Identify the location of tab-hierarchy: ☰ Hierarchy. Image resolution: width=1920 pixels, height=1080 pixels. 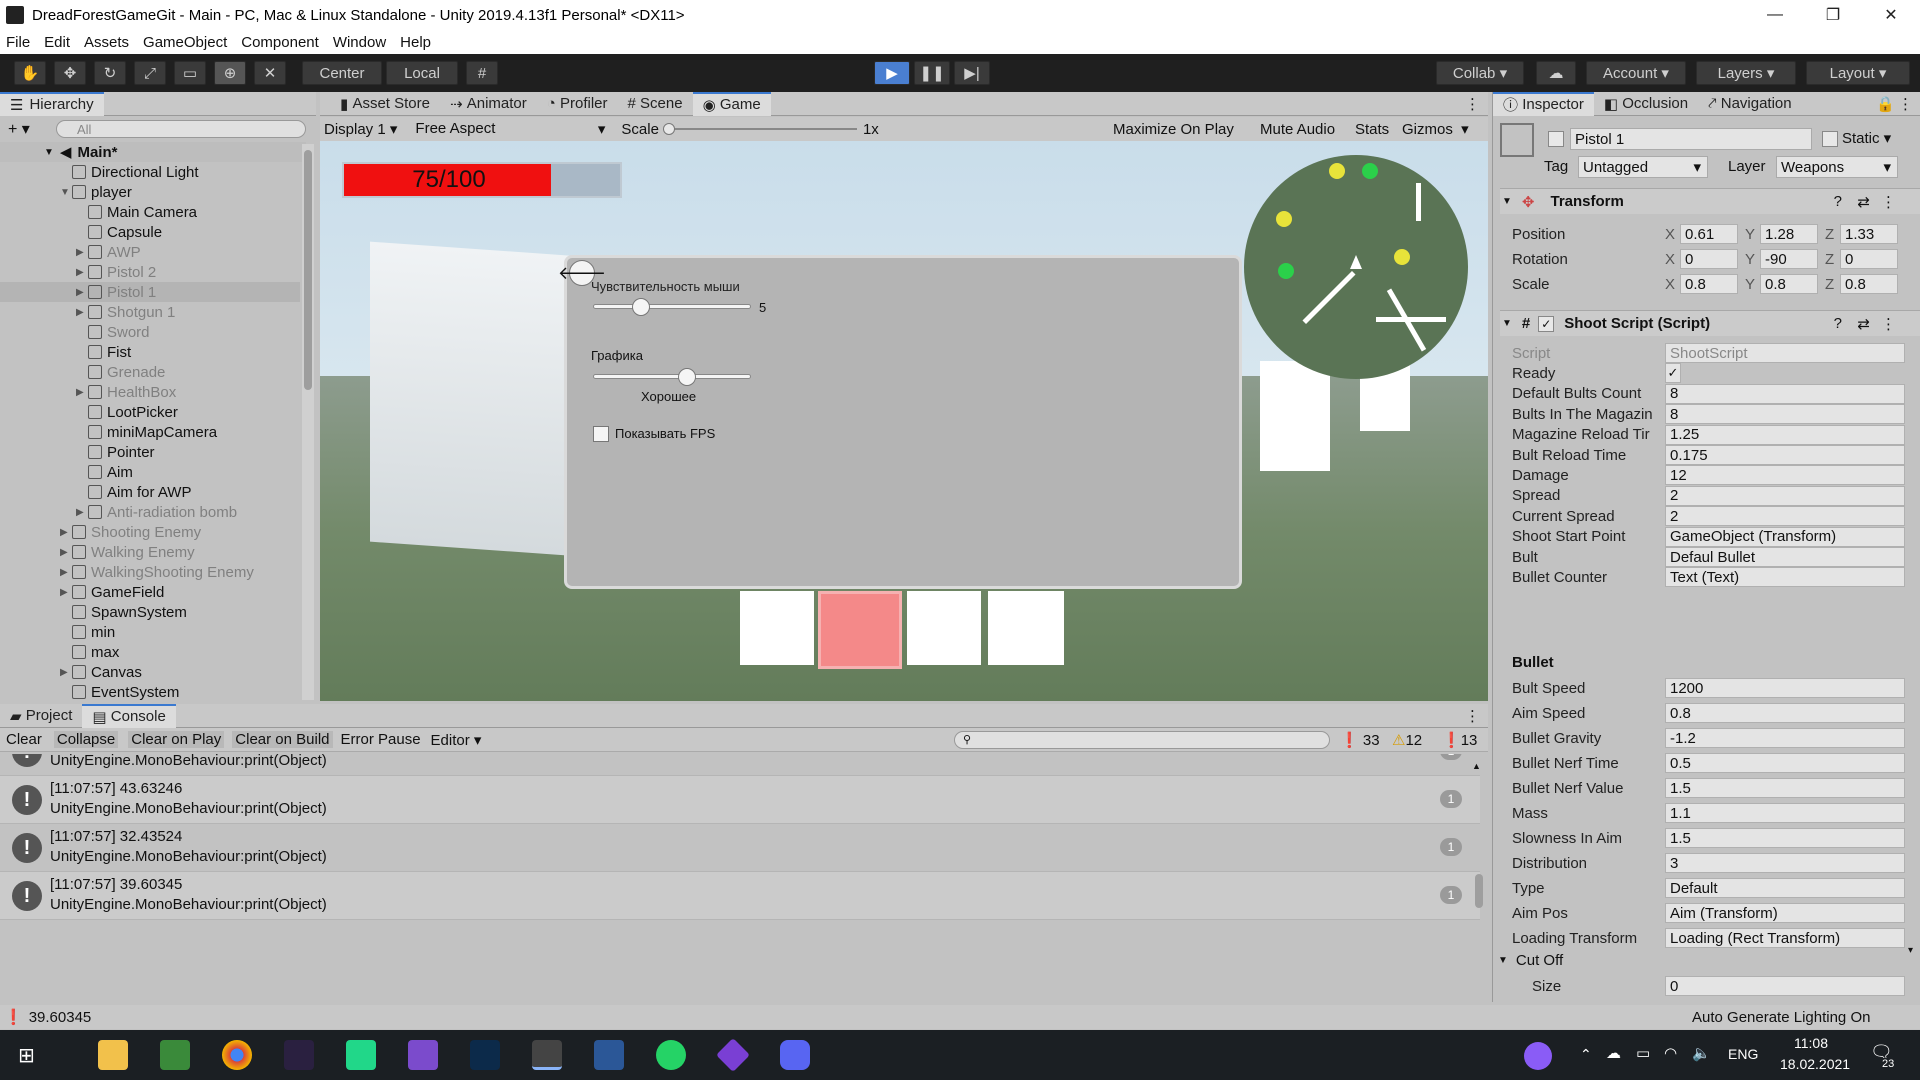
(52, 103).